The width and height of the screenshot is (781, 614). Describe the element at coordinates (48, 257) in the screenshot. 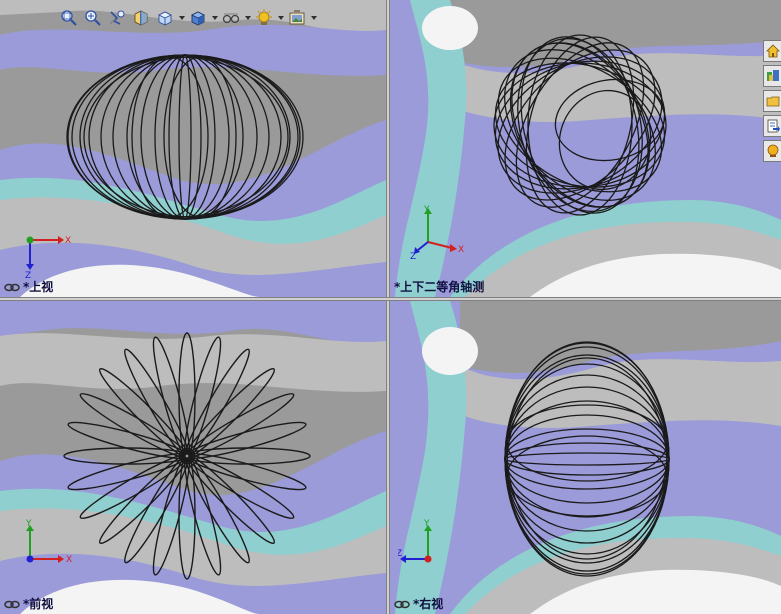

I see `coordinate-triad: X Z` at that location.